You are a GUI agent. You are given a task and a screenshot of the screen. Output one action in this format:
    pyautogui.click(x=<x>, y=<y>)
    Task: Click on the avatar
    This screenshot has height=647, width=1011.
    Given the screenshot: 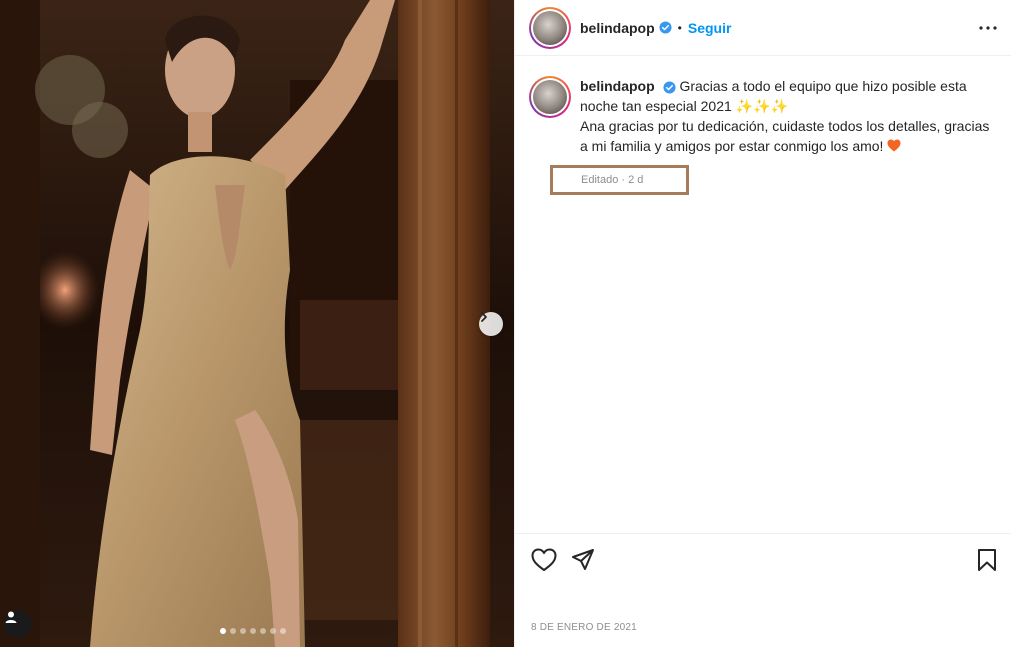 What is the action you would take?
    pyautogui.click(x=550, y=27)
    